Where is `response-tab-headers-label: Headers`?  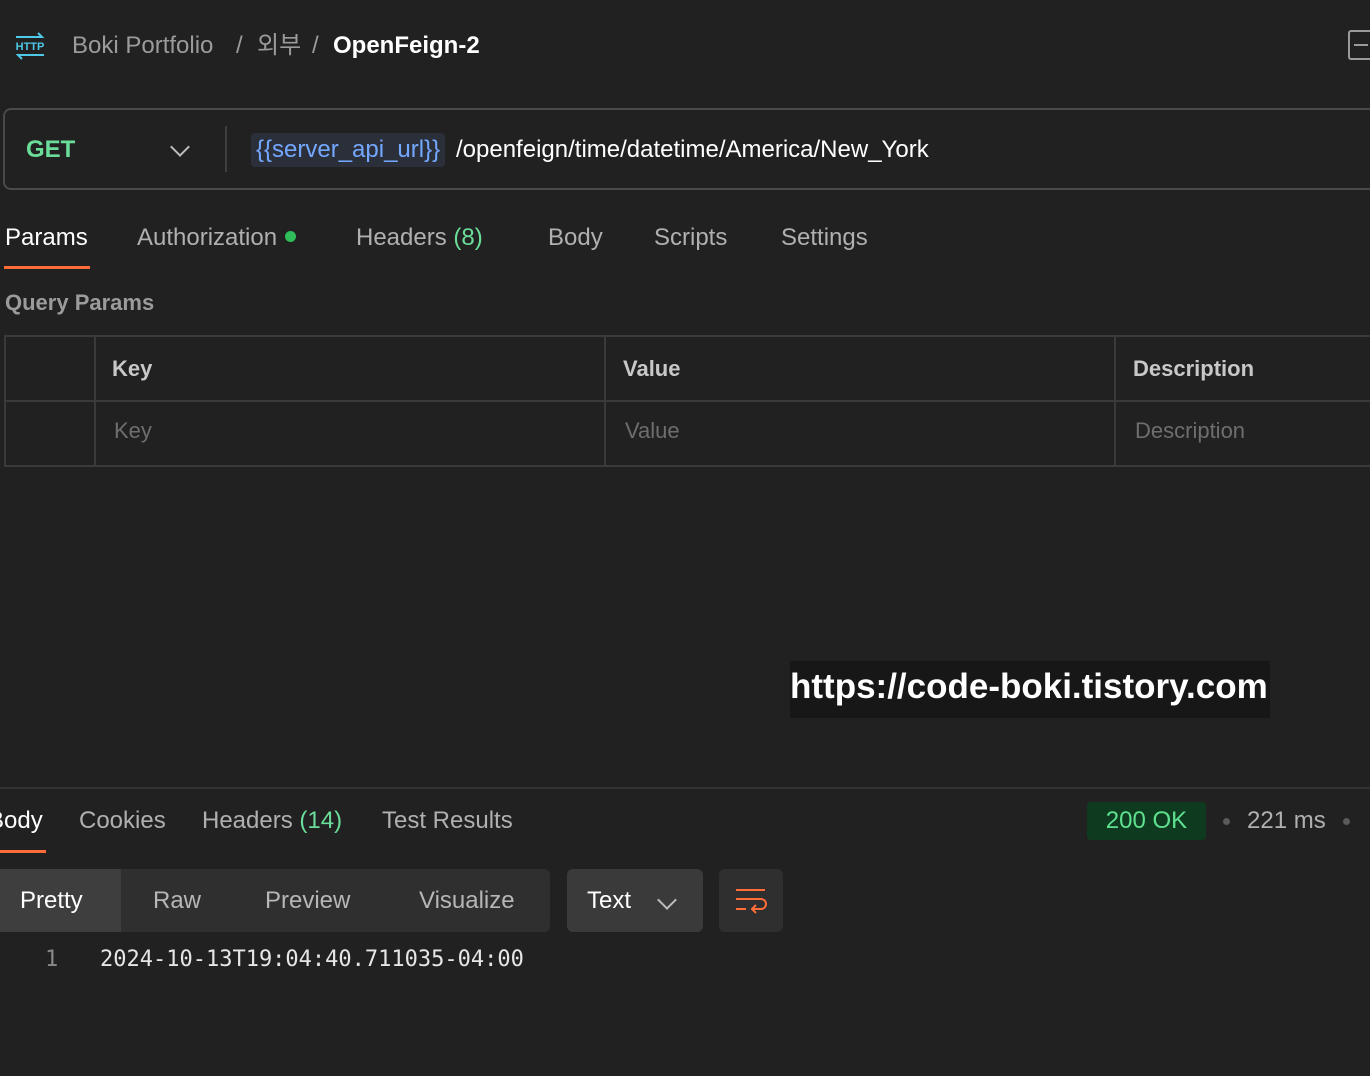
response-tab-headers-label: Headers is located at coordinates (247, 820).